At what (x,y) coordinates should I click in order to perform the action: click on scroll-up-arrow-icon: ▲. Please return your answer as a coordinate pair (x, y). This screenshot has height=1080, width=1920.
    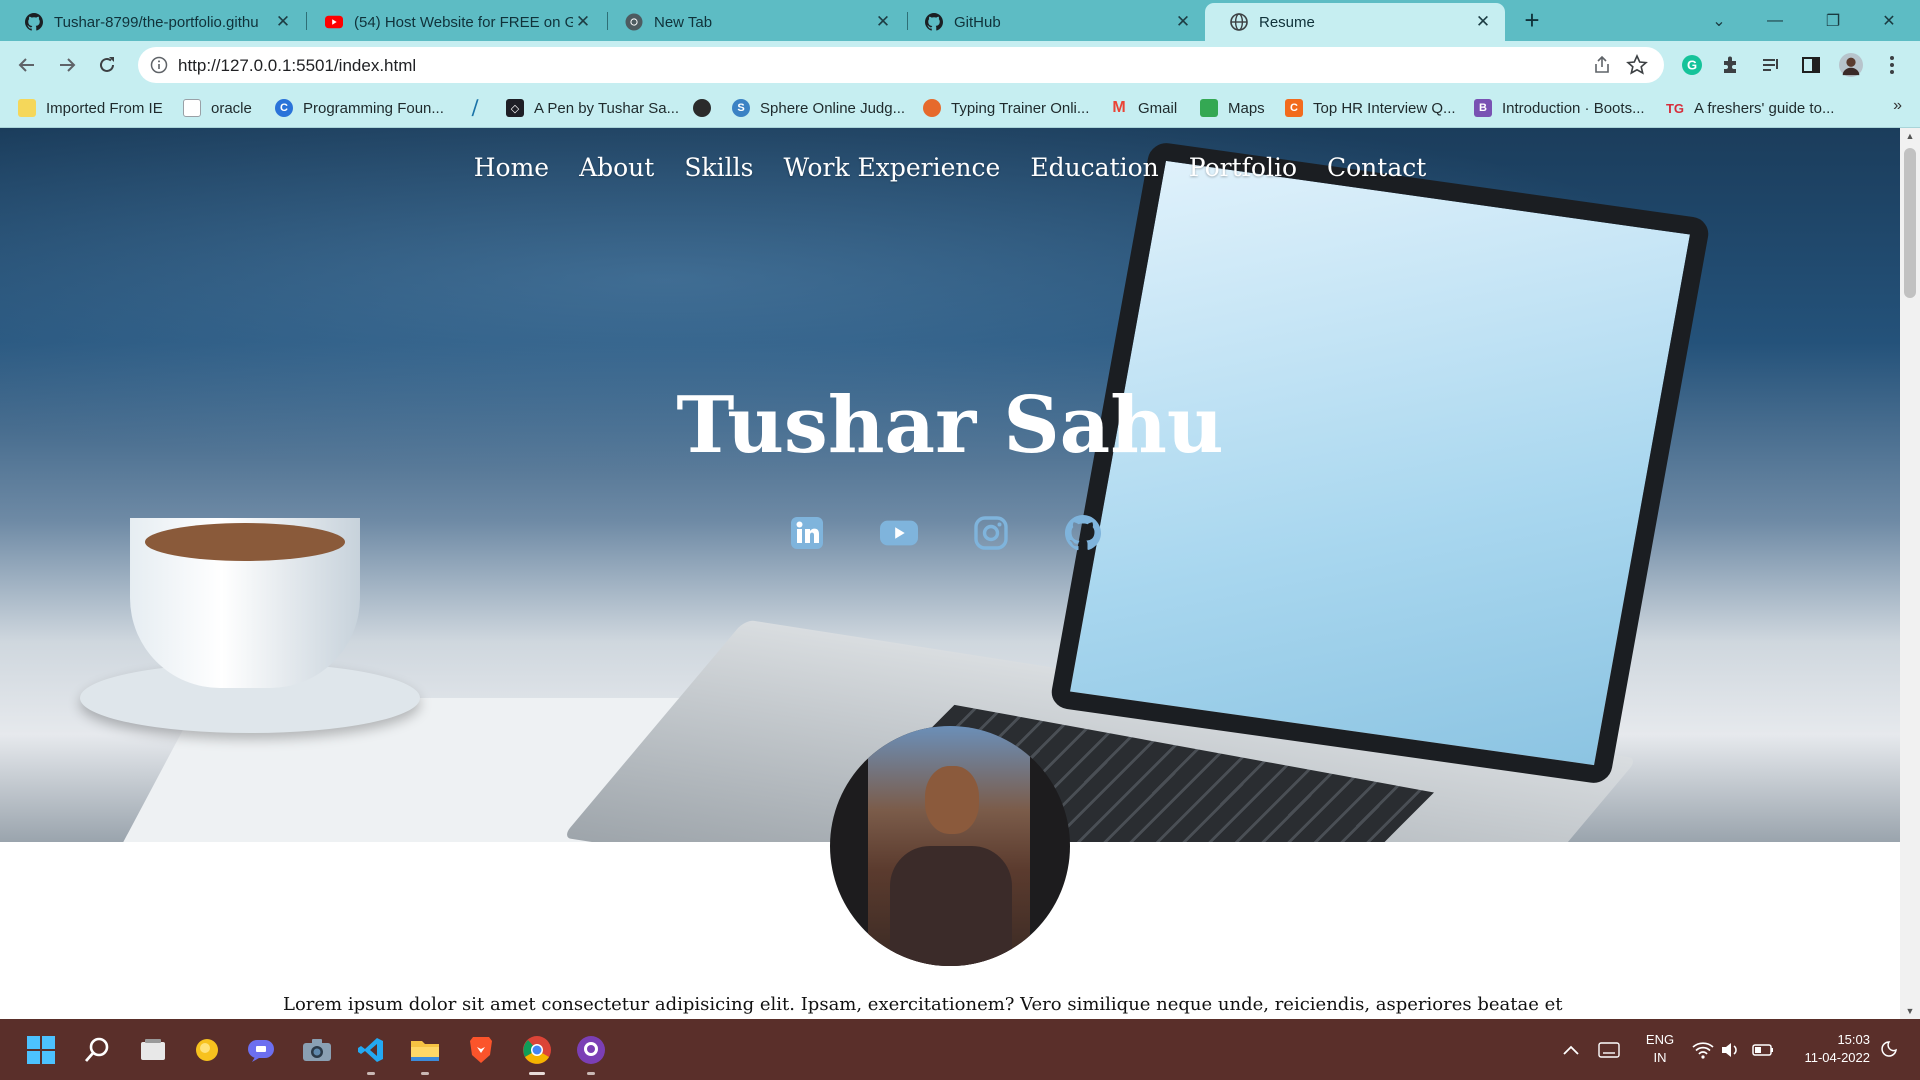
    Looking at the image, I should click on (1910, 136).